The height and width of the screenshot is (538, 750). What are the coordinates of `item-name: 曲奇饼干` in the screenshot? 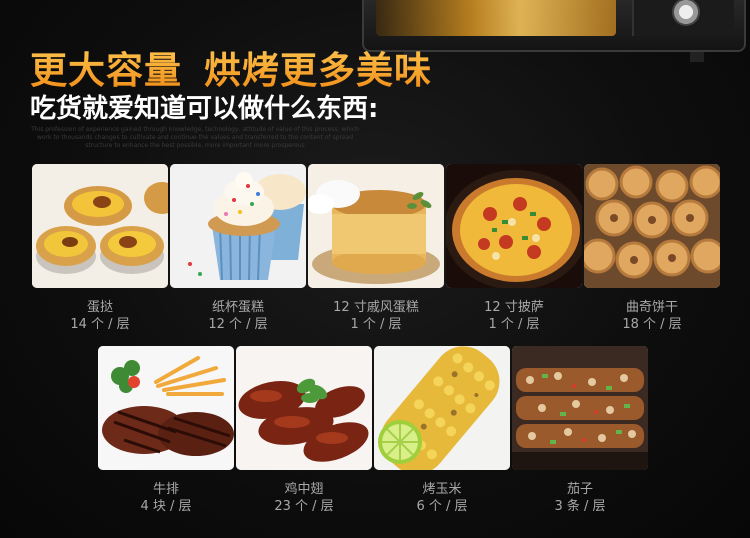 It's located at (651, 307).